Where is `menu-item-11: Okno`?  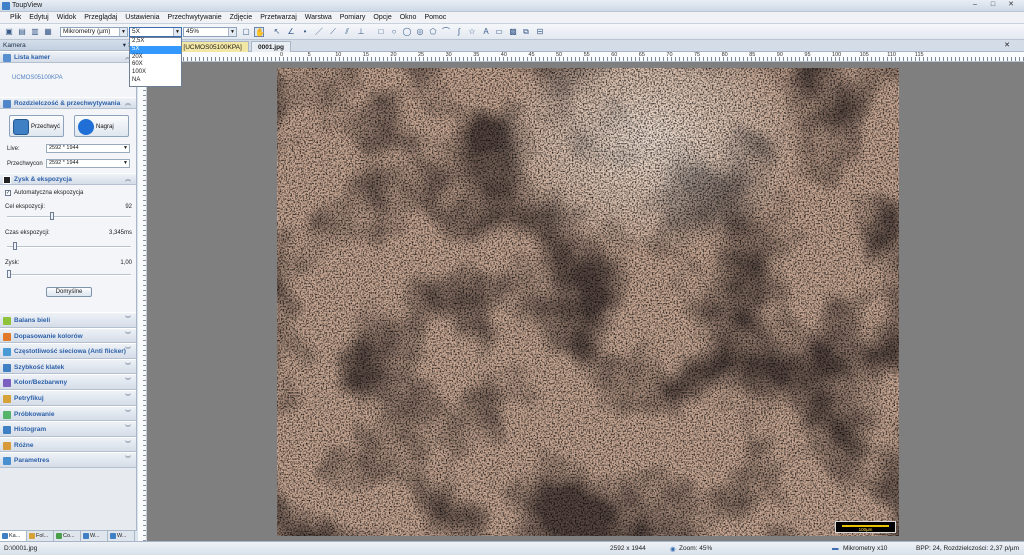 menu-item-11: Okno is located at coordinates (408, 17).